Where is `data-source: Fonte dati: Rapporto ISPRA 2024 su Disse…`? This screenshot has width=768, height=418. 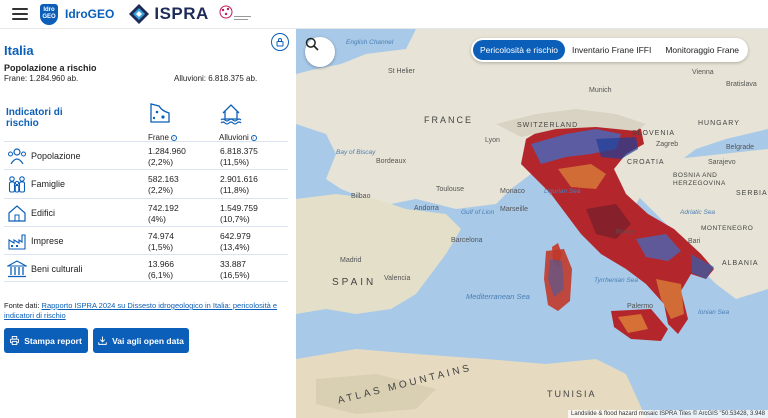 data-source: Fonte dati: Rapporto ISPRA 2024 su Disse… is located at coordinates (147, 311).